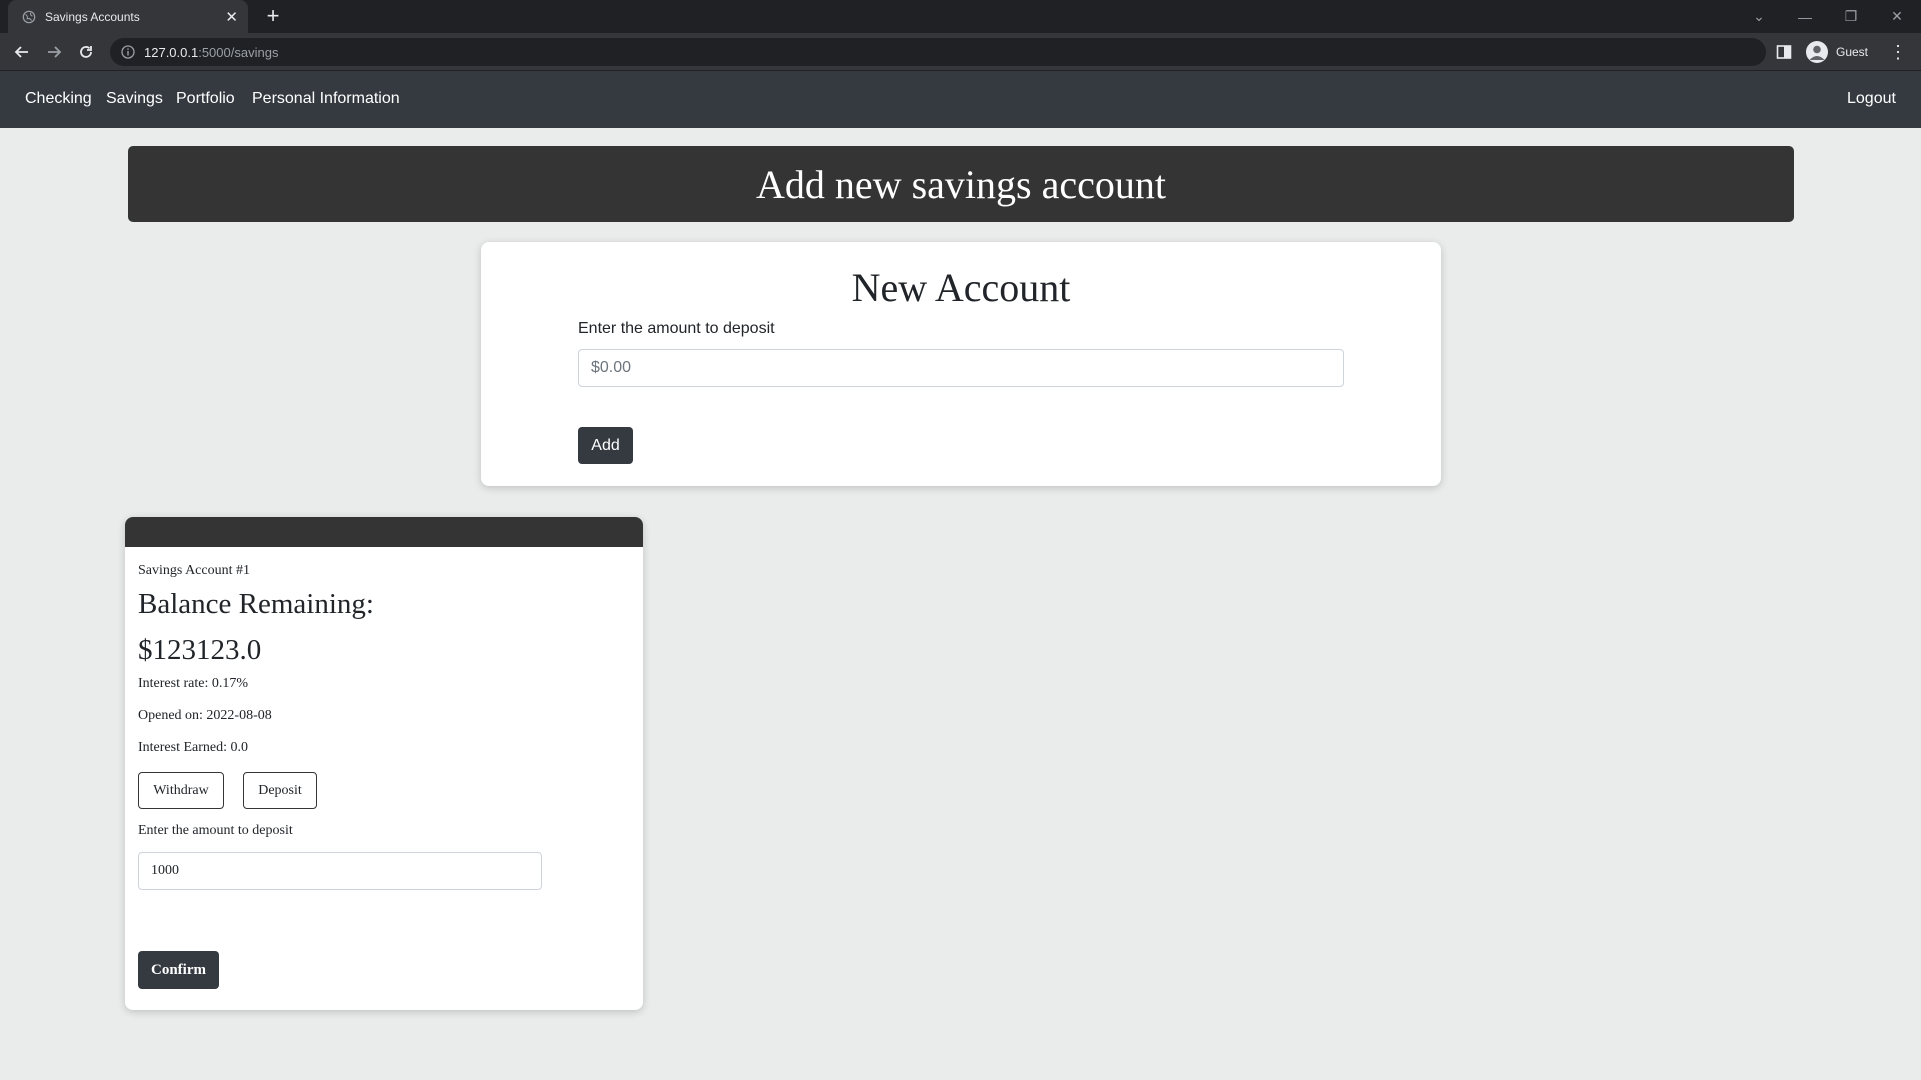  I want to click on withdraw-button: Withdraw, so click(181, 790).